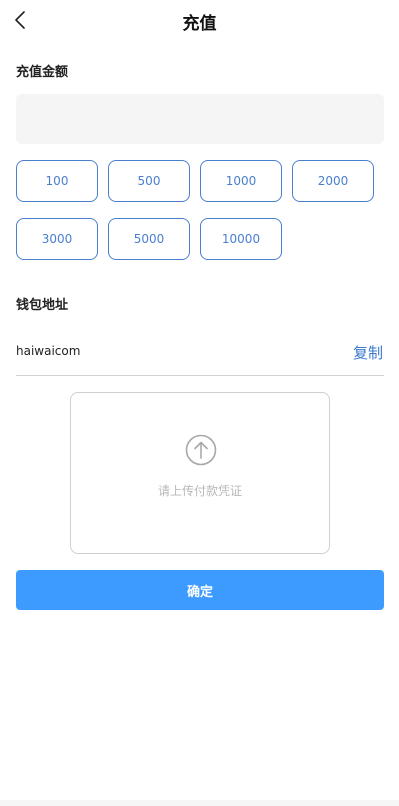 Image resolution: width=399 pixels, height=806 pixels. Describe the element at coordinates (48, 351) in the screenshot. I see `wallet-address: haiwaicom` at that location.